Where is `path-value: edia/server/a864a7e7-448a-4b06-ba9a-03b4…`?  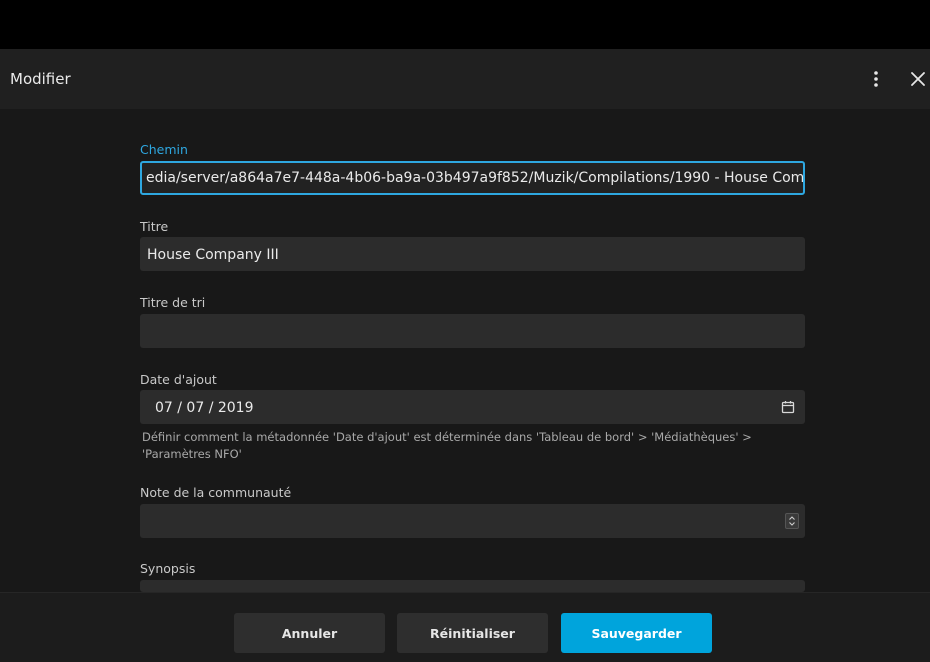 path-value: edia/server/a864a7e7-448a-4b06-ba9a-03b4… is located at coordinates (475, 178).